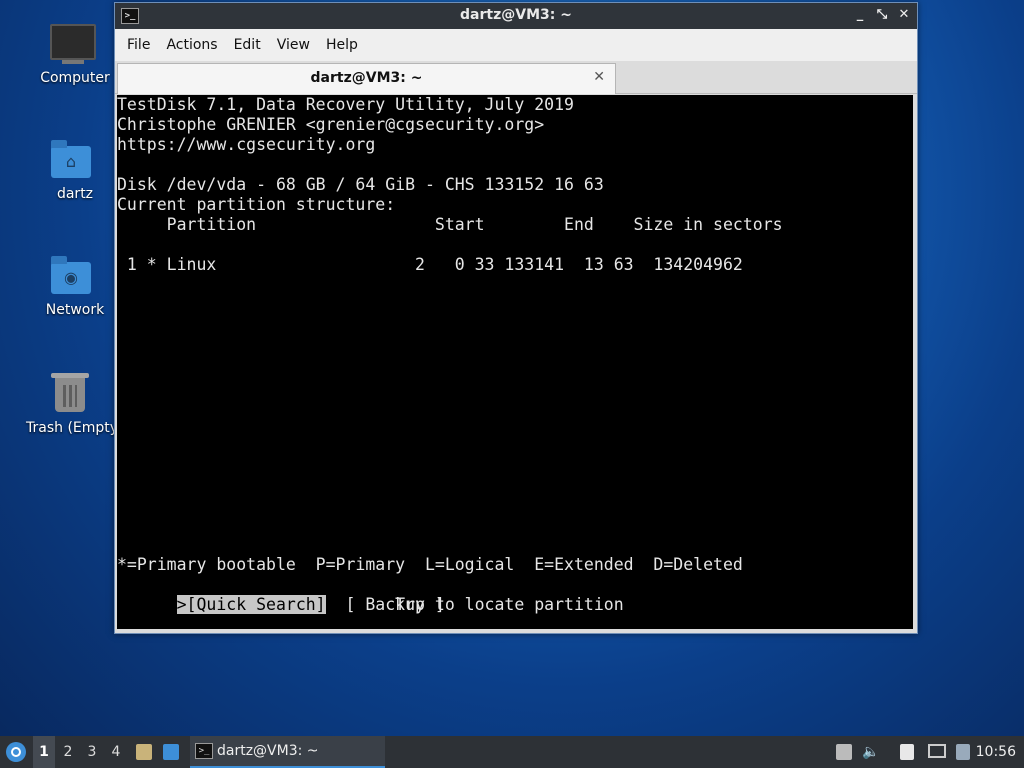 The height and width of the screenshot is (768, 1024). Describe the element at coordinates (75, 428) in the screenshot. I see `desktop-icon-label: Trash (Empty)` at that location.